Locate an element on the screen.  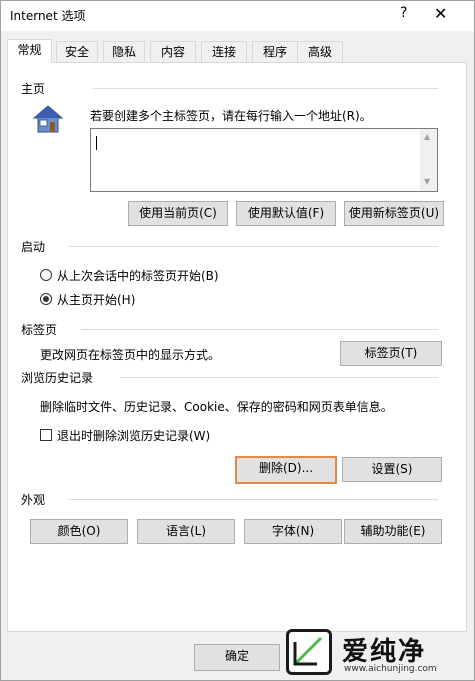
tab-security: 安全 is located at coordinates (77, 51).